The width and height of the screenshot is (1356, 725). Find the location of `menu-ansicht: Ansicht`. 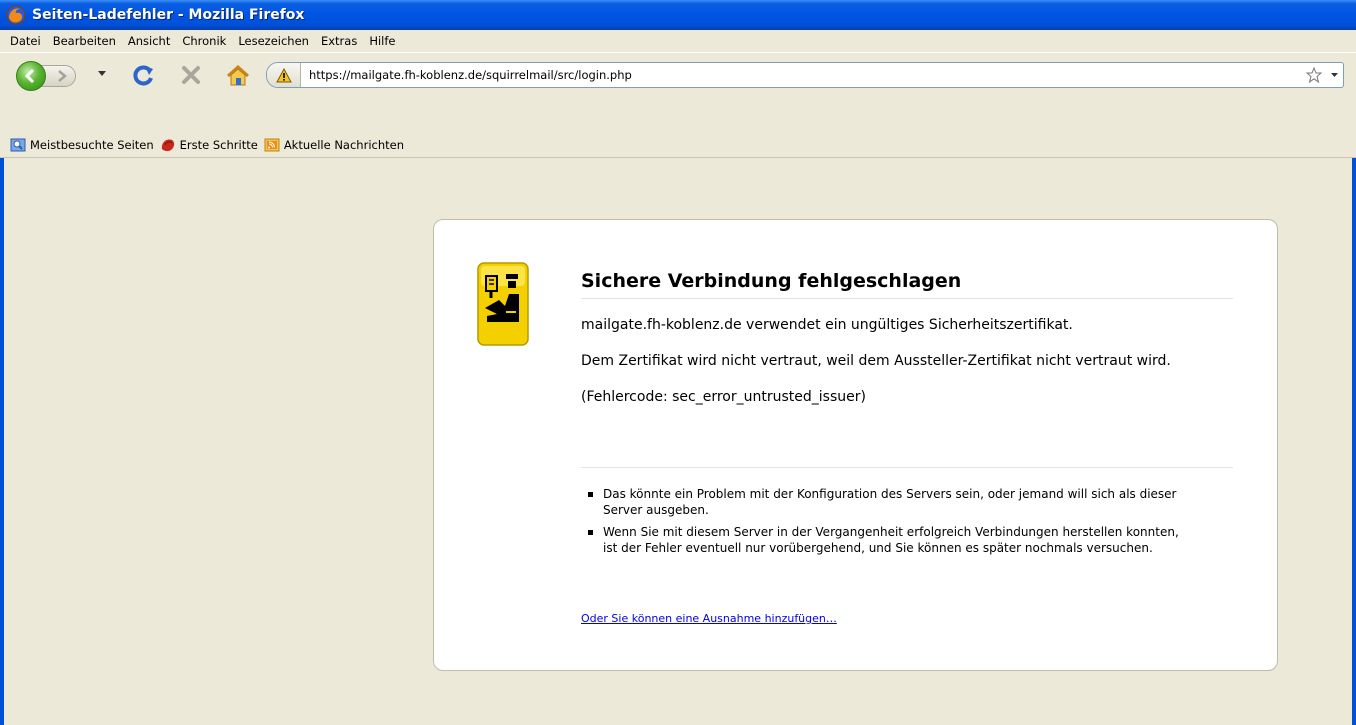

menu-ansicht: Ansicht is located at coordinates (149, 41).